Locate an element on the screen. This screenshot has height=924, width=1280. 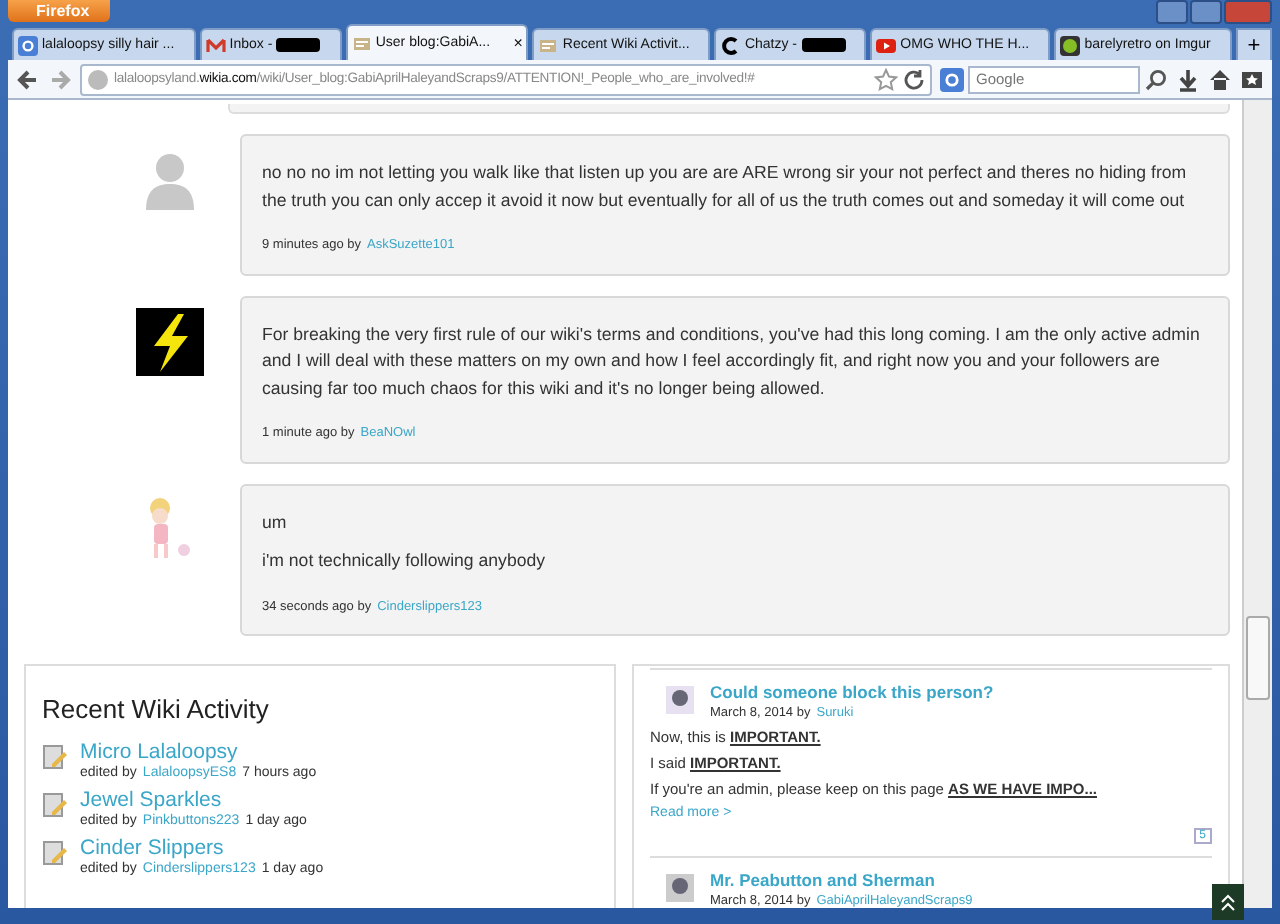
maximize-button is located at coordinates (1206, 12).